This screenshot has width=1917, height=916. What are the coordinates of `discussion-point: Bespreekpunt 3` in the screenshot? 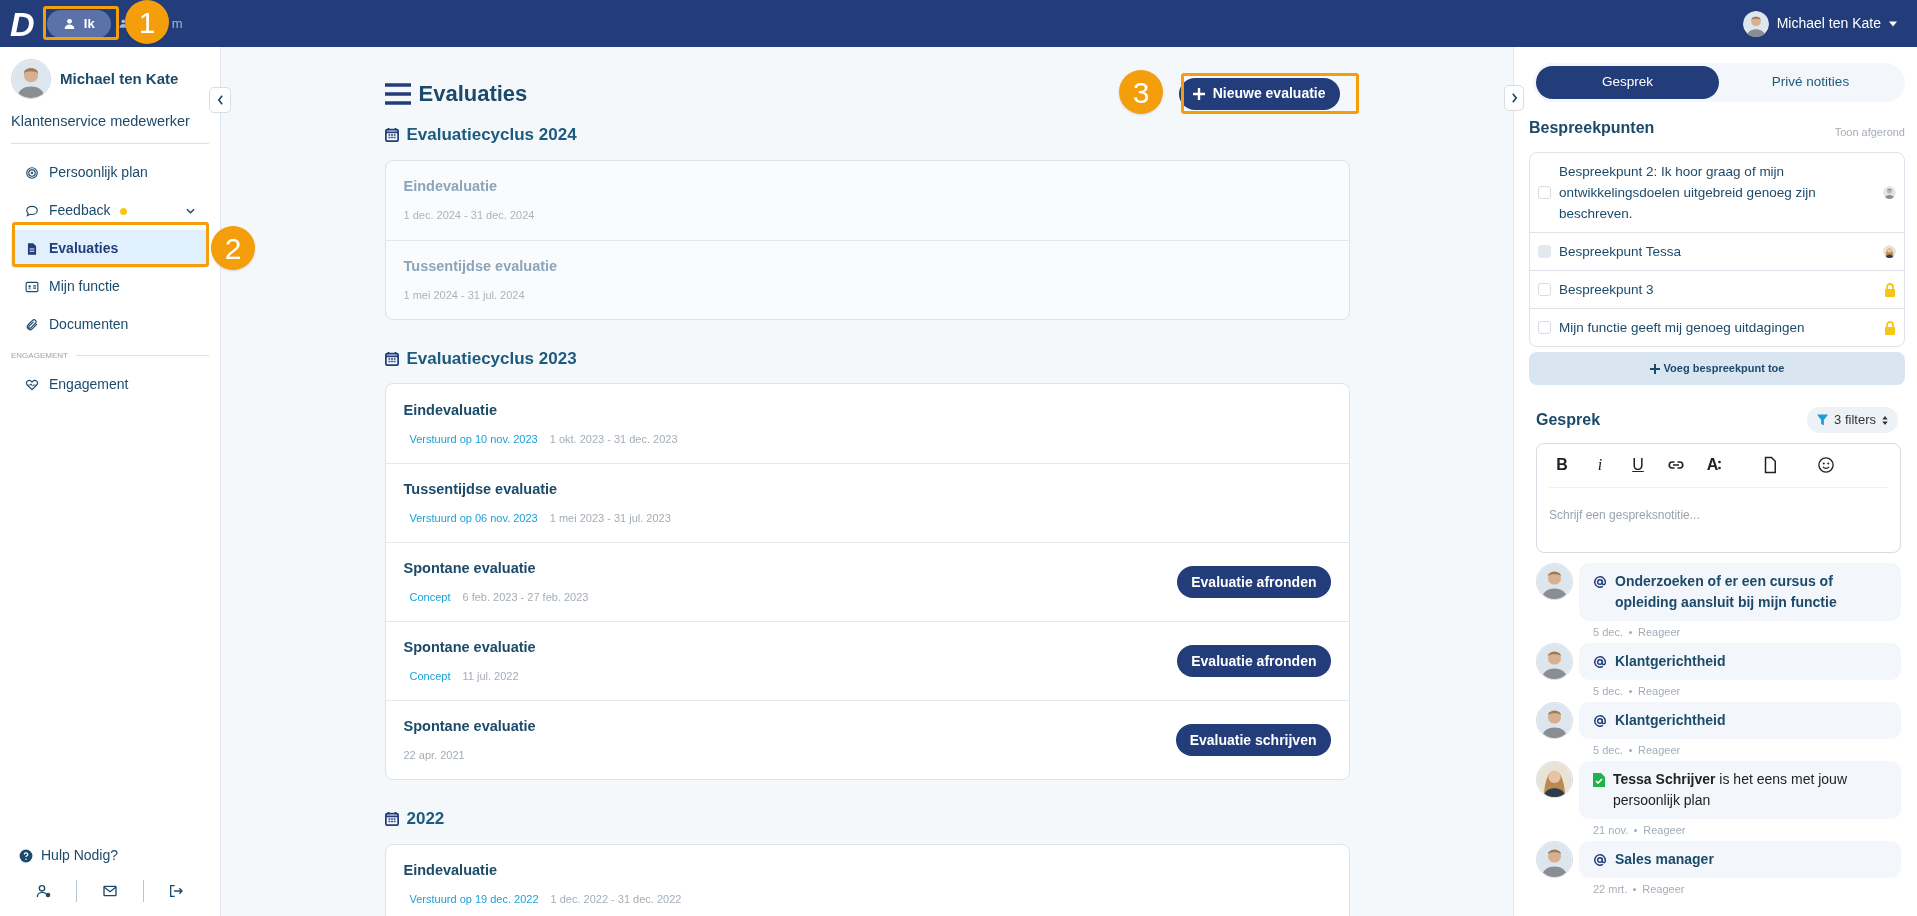 It's located at (1607, 290).